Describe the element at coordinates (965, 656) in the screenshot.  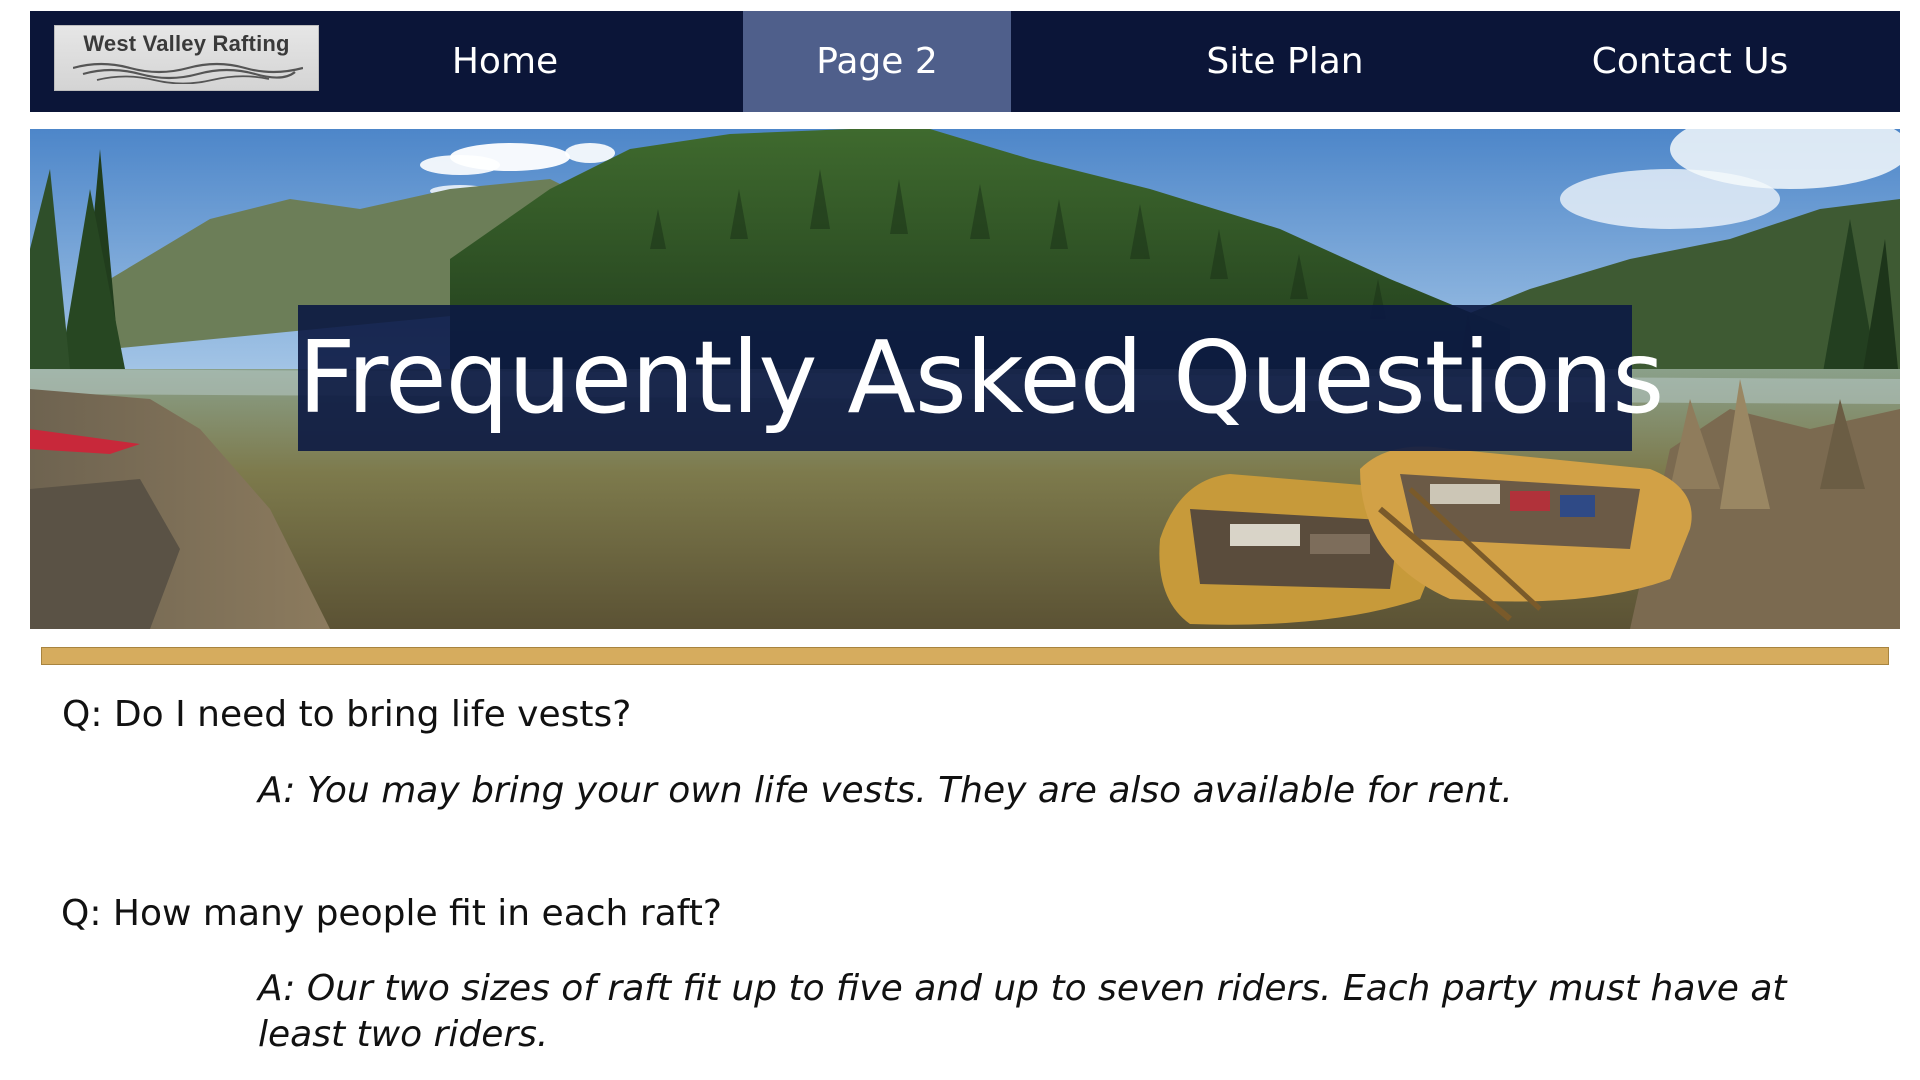
I see `gold-divider` at that location.